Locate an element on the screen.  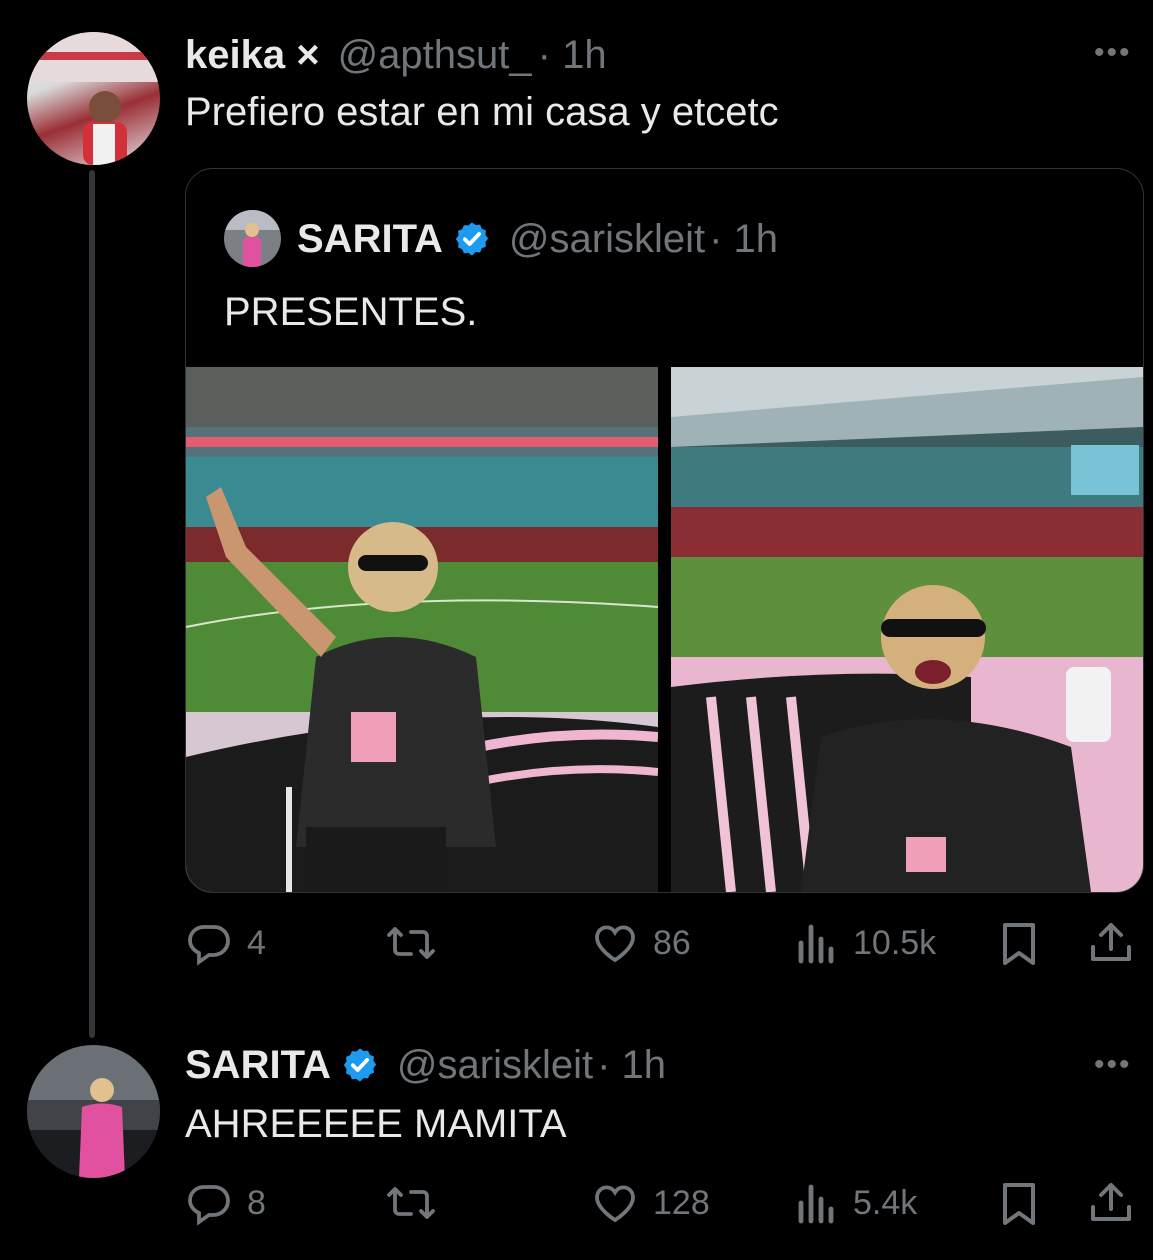
tweet2-header: SARITA @sariskleit · 1h is located at coordinates (425, 1065).